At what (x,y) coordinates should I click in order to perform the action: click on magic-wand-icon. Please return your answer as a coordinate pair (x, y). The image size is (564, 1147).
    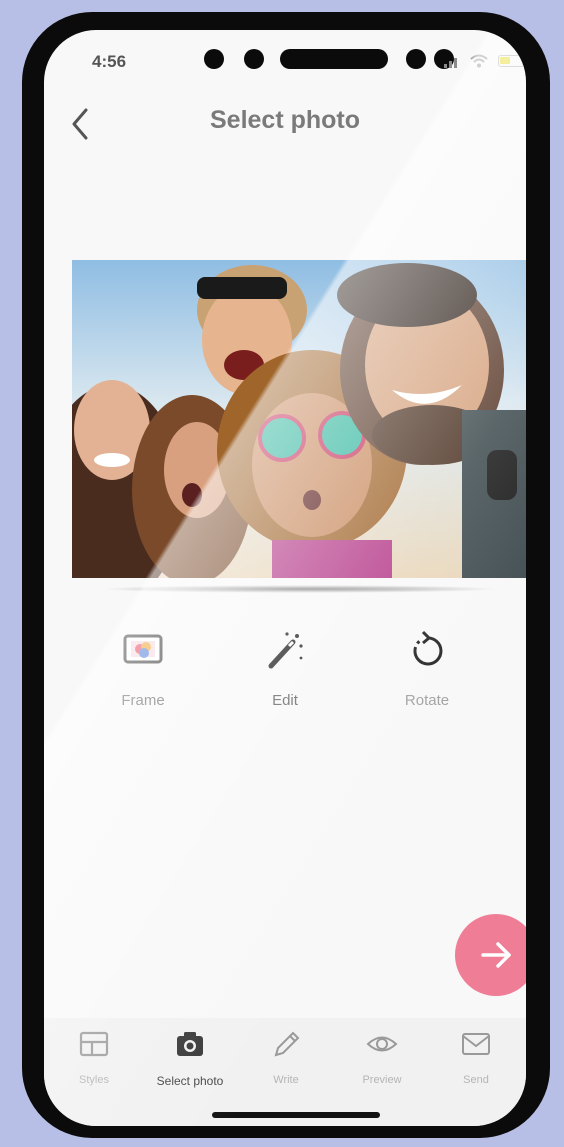
    Looking at the image, I should click on (285, 650).